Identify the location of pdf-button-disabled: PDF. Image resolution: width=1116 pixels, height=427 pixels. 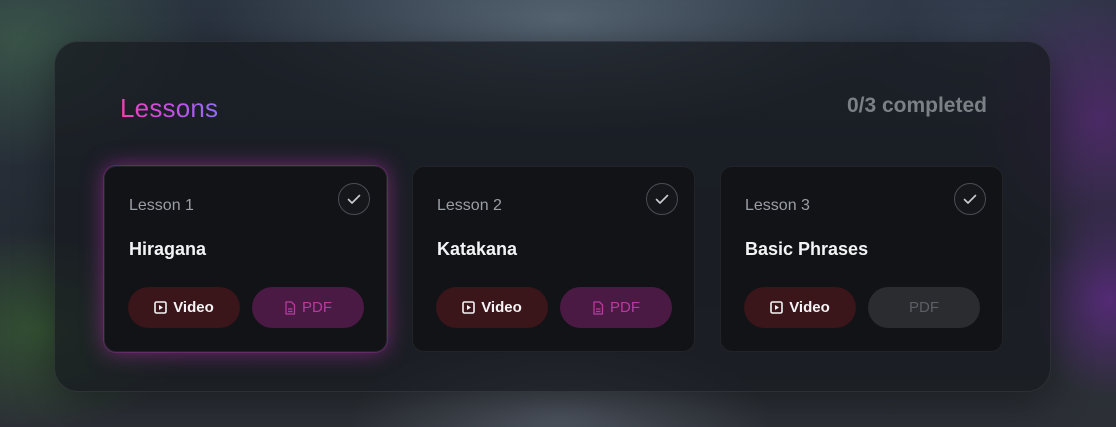
(924, 307).